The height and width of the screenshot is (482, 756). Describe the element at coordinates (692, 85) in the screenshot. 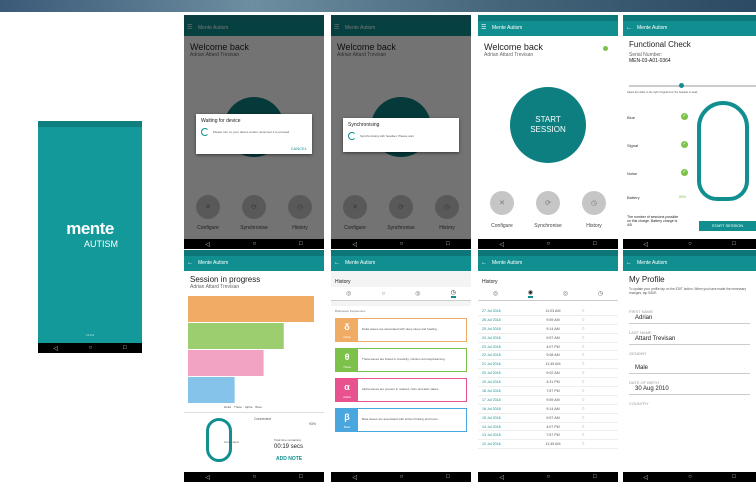

I see `sensitivity-slider` at that location.